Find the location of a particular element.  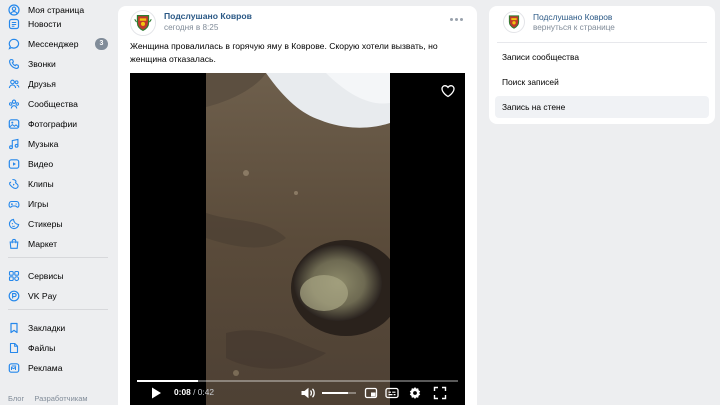

nav-label: Файлы is located at coordinates (42, 348).